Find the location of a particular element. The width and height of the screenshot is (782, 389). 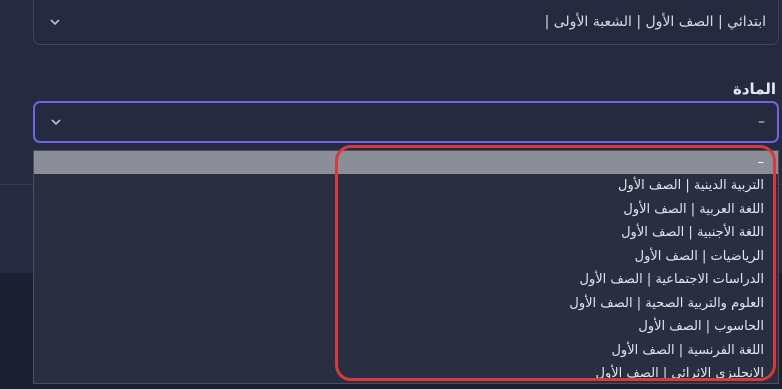

dropdown-option: الانجليزي الاثرائي | الصف الأول is located at coordinates (406, 374).